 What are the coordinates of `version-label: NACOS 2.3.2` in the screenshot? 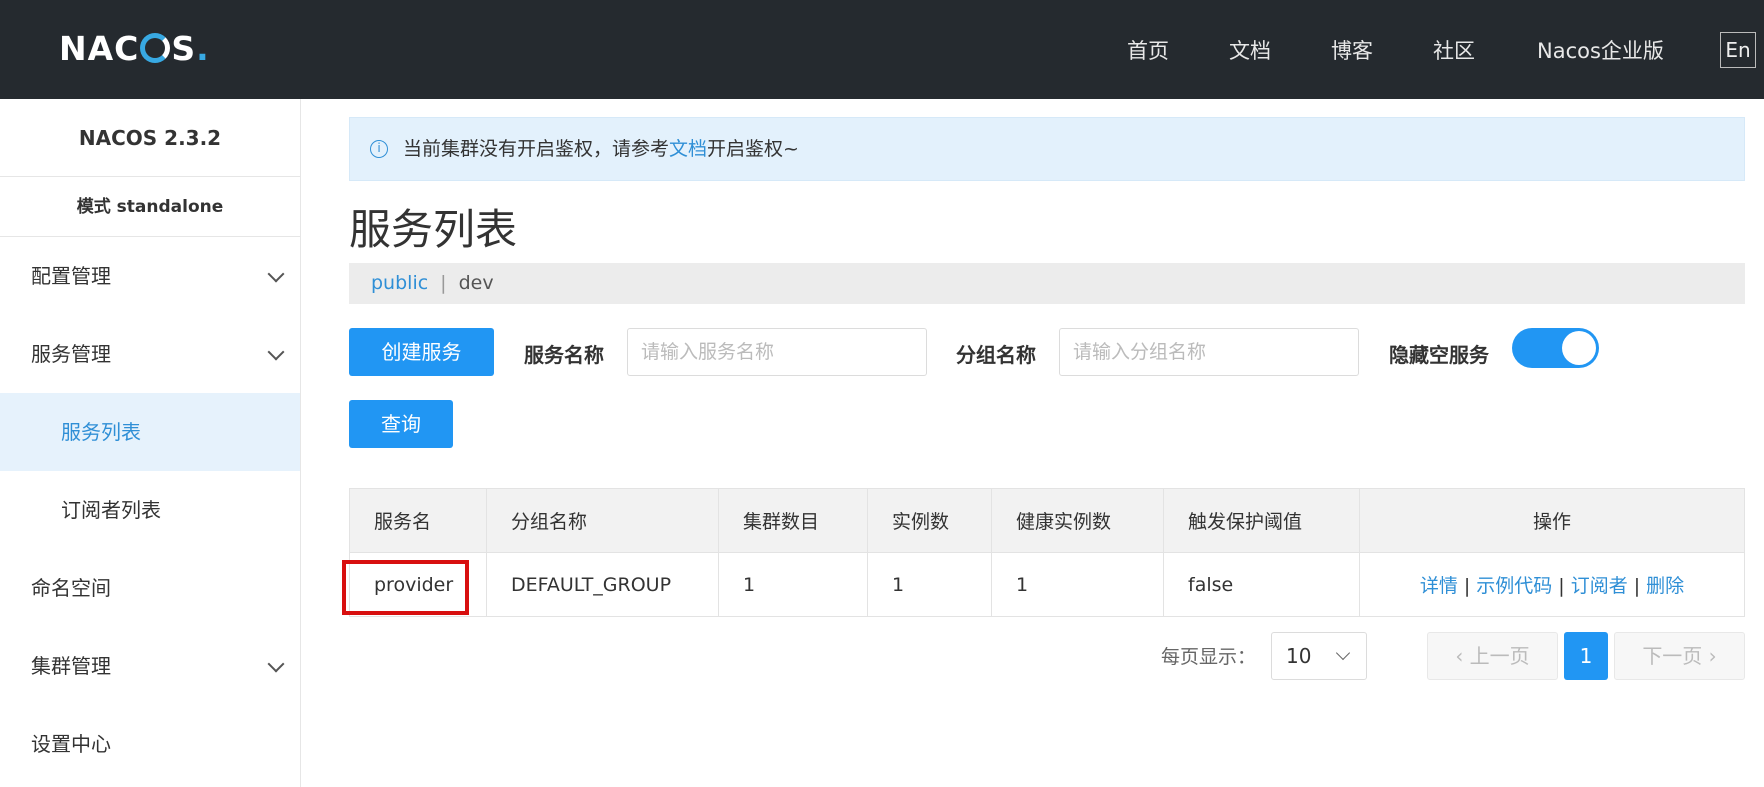 It's located at (150, 138).